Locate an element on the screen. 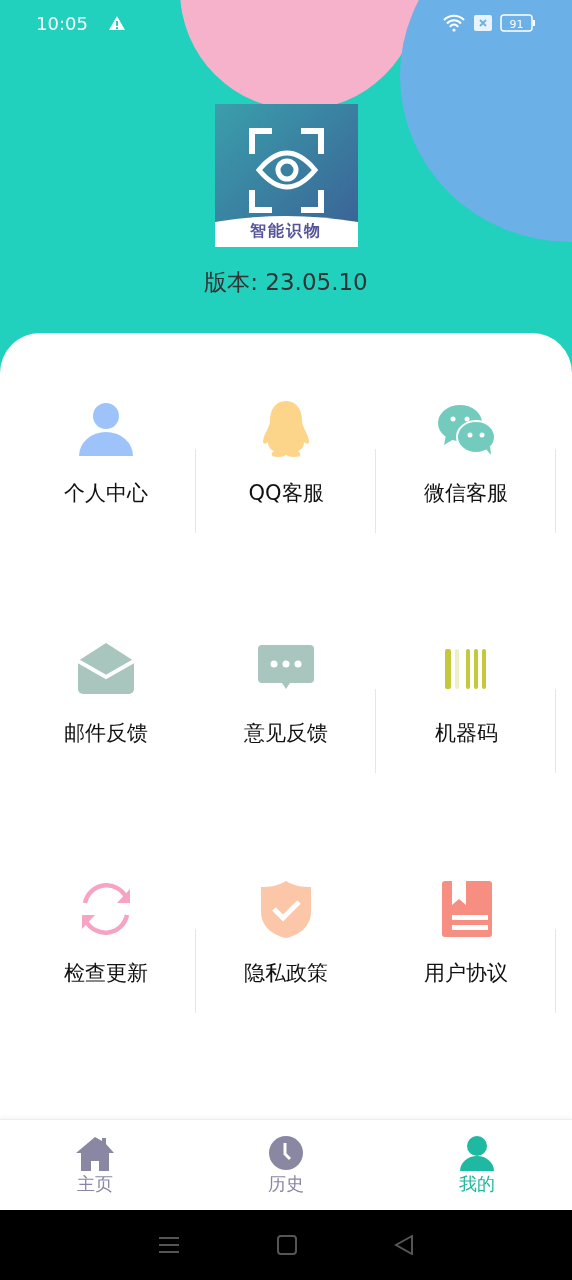 This screenshot has height=1280, width=572. menu-icon is located at coordinates (169, 1245).